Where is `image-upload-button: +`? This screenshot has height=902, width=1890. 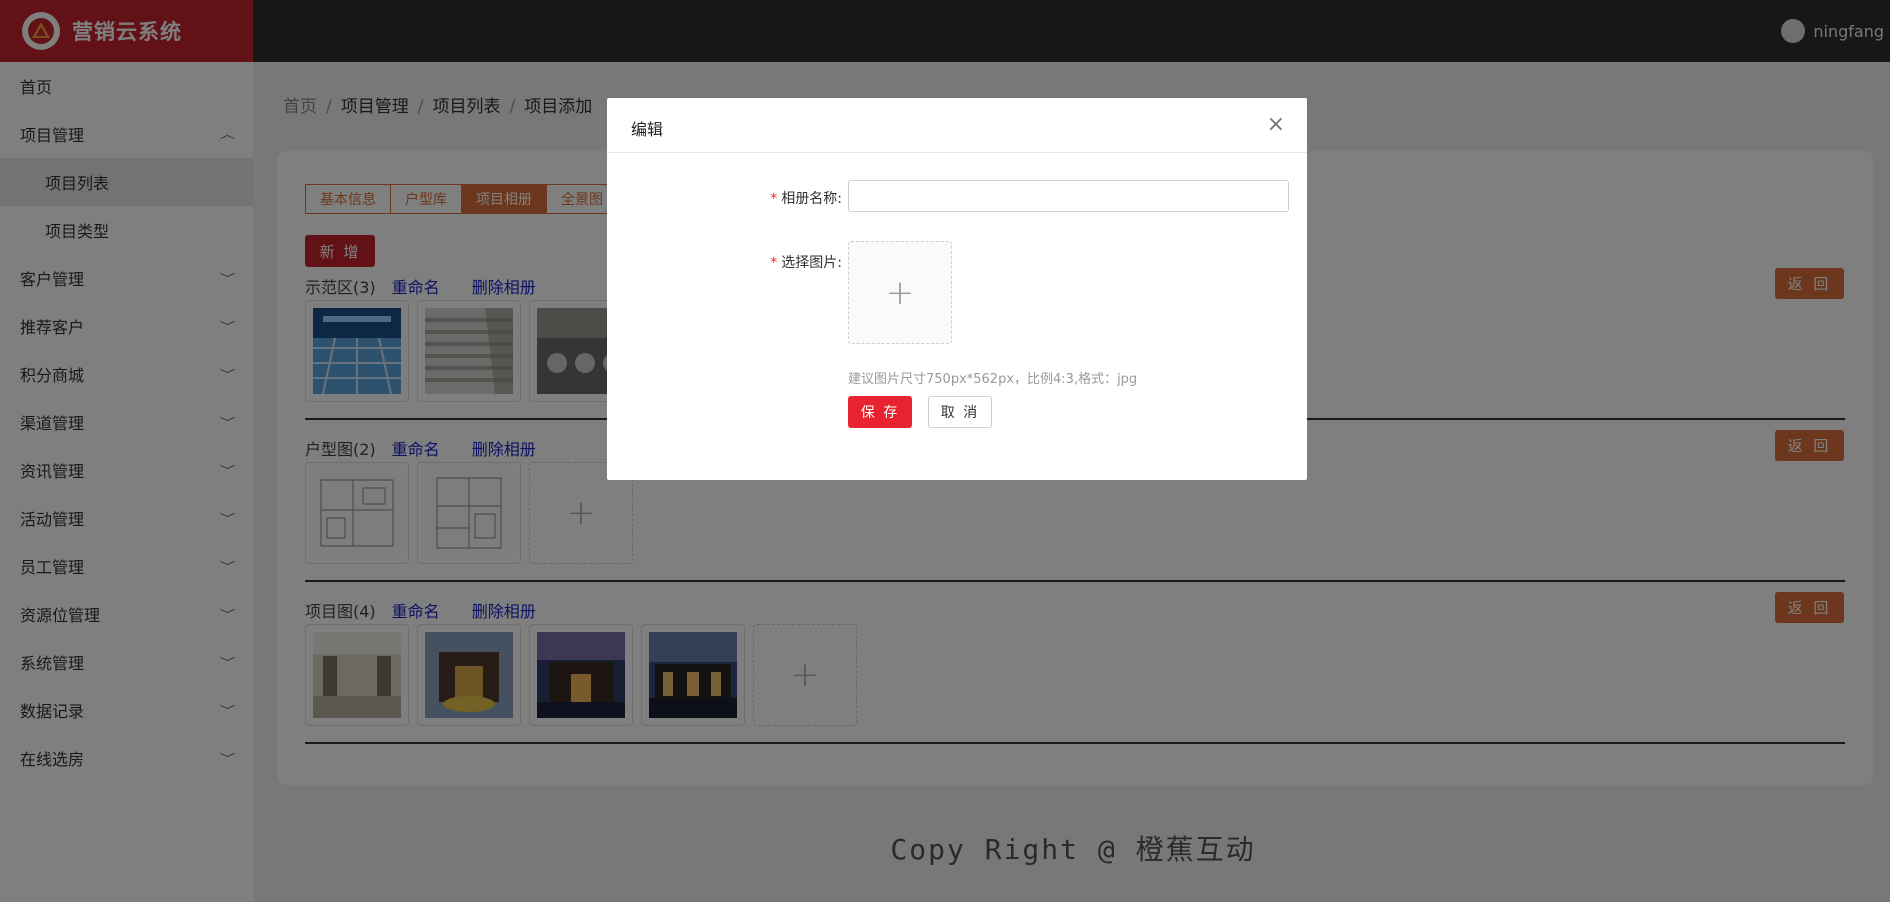 image-upload-button: + is located at coordinates (900, 292).